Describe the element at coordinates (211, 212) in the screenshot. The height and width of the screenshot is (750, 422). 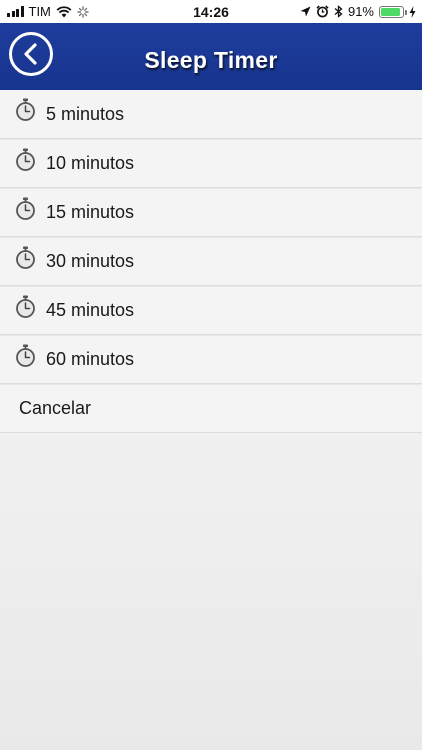
I see `option-15-minutes: 15 minutos` at that location.